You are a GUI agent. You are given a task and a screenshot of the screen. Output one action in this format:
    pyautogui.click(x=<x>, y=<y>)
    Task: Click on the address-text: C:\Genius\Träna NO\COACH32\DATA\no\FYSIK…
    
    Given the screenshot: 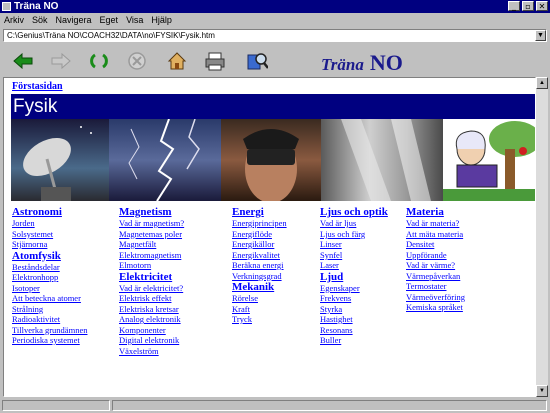 What is the action you would take?
    pyautogui.click(x=111, y=35)
    